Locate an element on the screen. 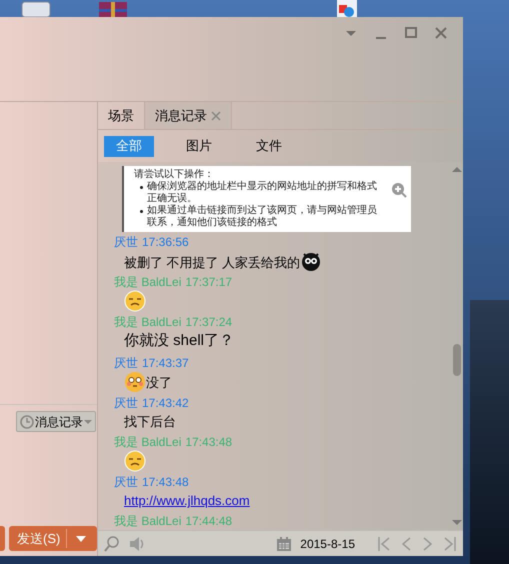 The image size is (509, 564). message-time: 17:37:17 is located at coordinates (208, 283).